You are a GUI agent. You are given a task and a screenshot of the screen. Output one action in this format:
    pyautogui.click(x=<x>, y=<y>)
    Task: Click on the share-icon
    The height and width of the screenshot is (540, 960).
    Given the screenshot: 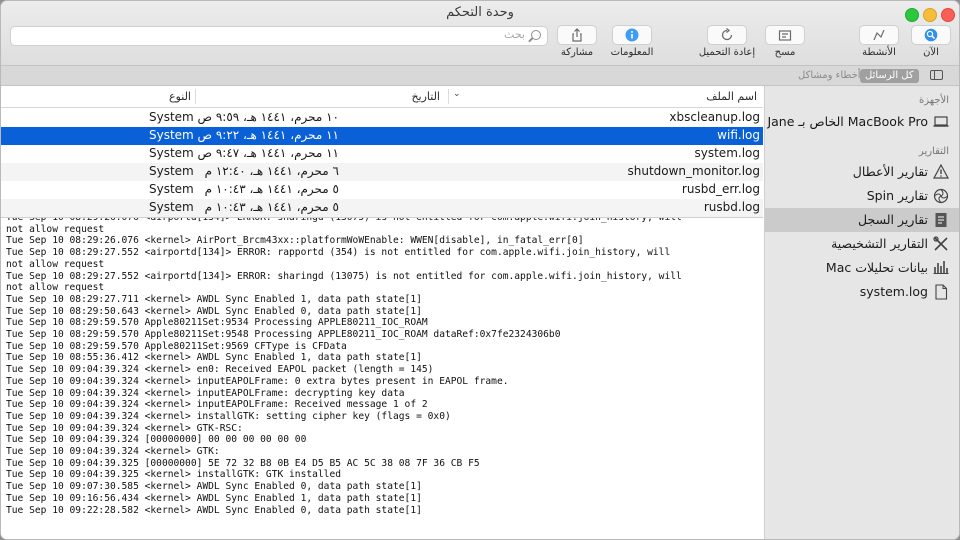 What is the action you would take?
    pyautogui.click(x=577, y=35)
    